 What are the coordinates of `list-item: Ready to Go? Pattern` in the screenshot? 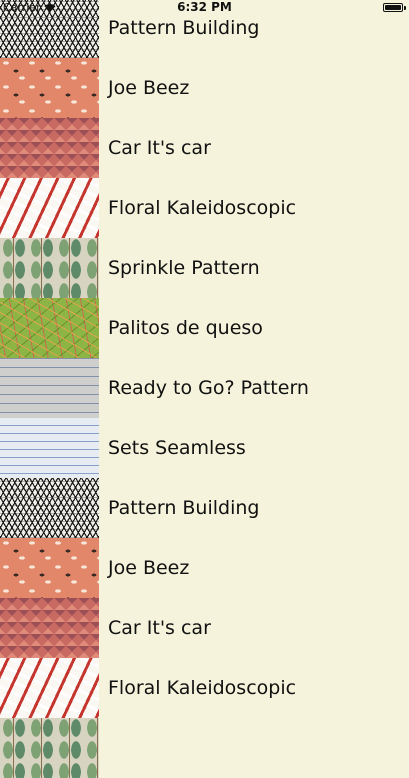 It's located at (204, 388).